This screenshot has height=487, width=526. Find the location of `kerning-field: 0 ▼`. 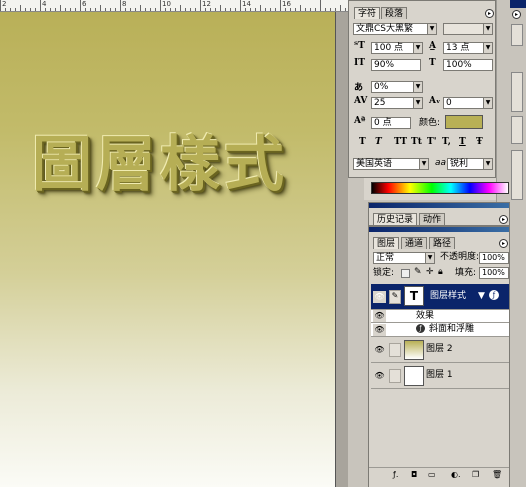

kerning-field: 0 ▼ is located at coordinates (468, 103).